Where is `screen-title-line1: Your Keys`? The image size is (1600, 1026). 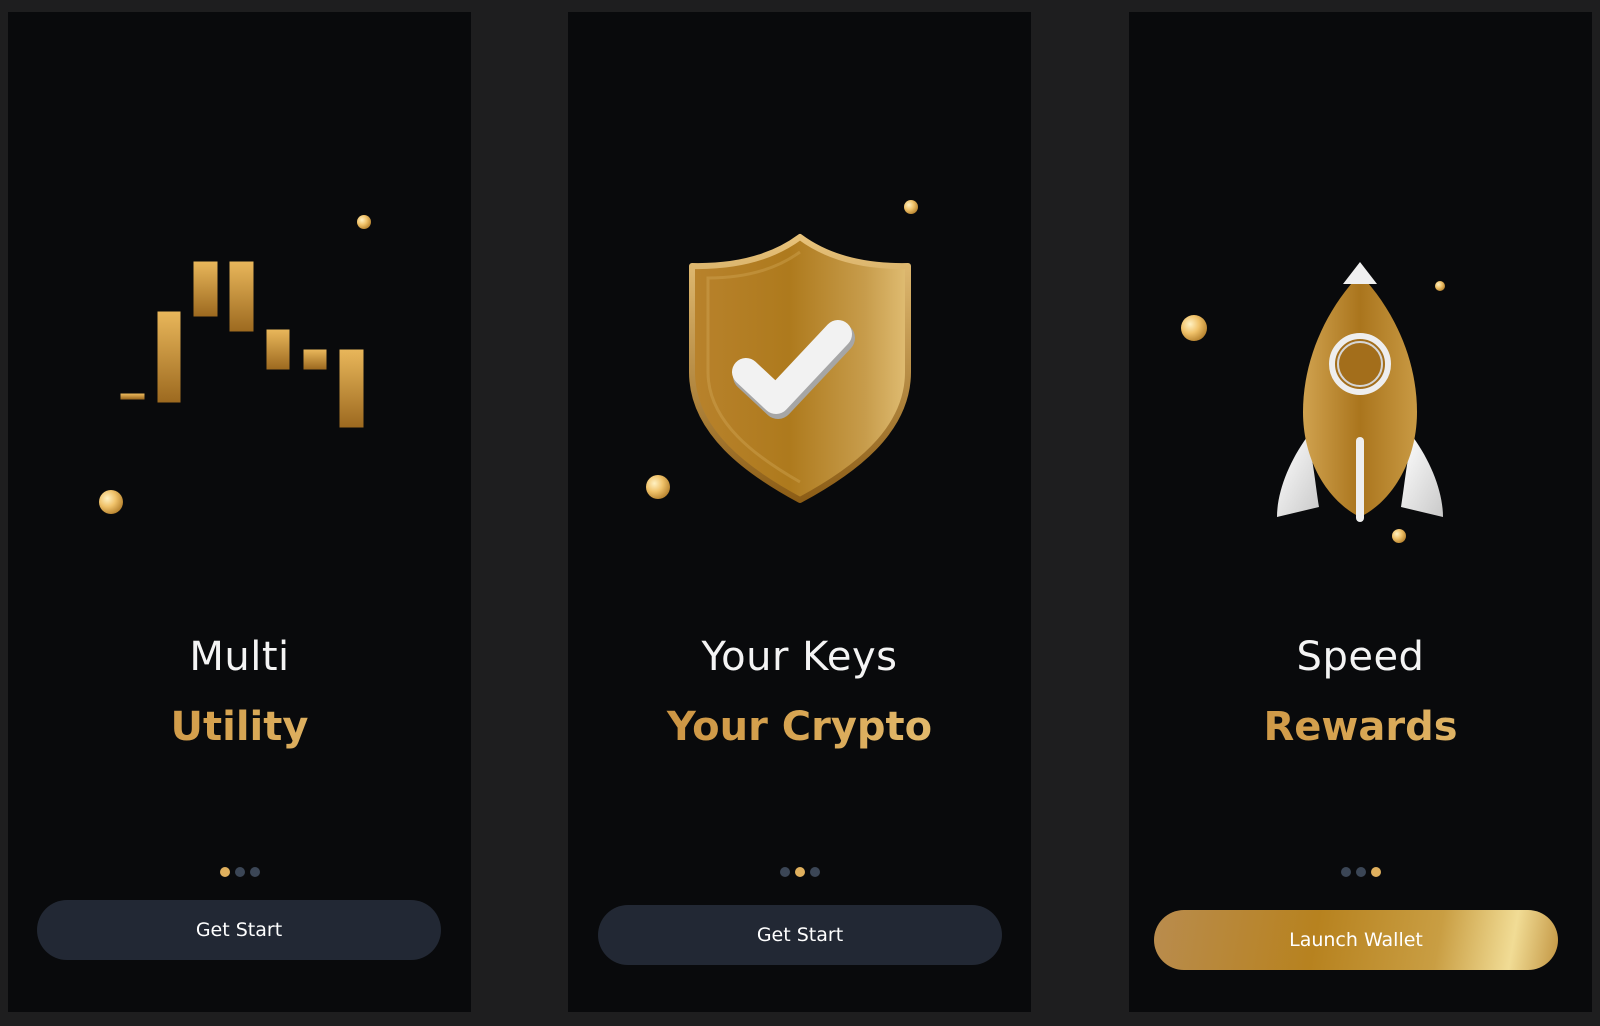 screen-title-line1: Your Keys is located at coordinates (799, 657).